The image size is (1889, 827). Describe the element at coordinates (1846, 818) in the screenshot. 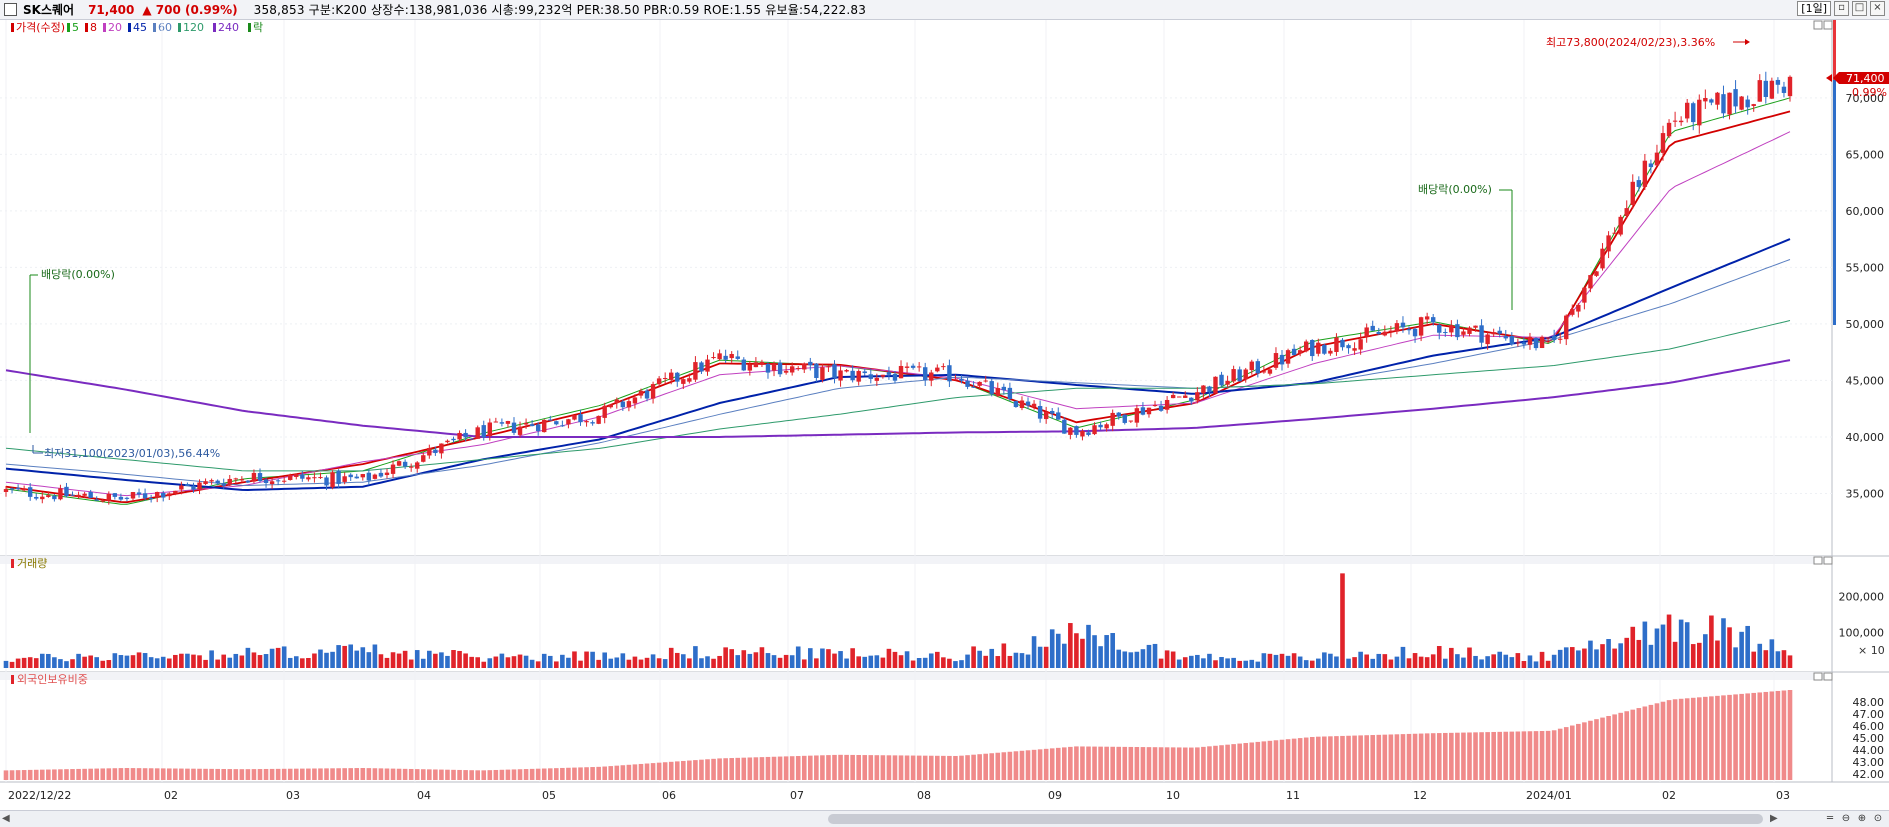

I see `zoom-out-icon: ⊖` at that location.